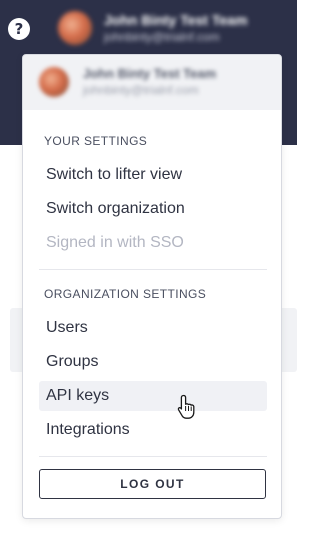 Image resolution: width=320 pixels, height=533 pixels. What do you see at coordinates (152, 484) in the screenshot?
I see `logout-button: LOG OUT` at bounding box center [152, 484].